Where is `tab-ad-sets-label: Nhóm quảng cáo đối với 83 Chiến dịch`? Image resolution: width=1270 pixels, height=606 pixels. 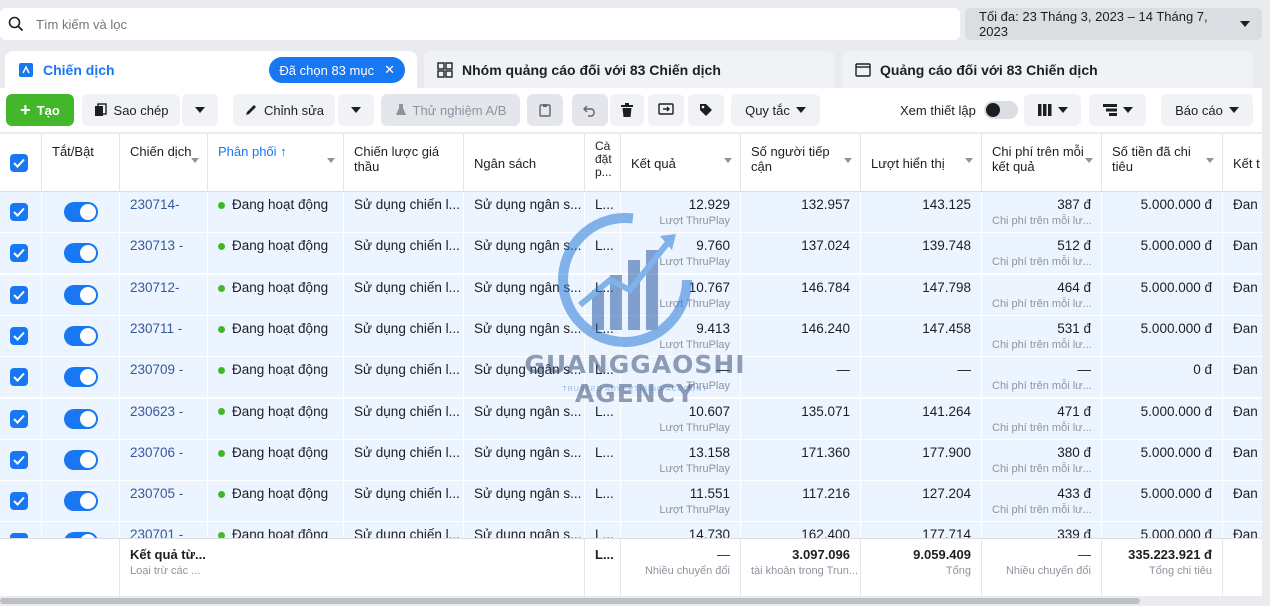
tab-ad-sets-label: Nhóm quảng cáo đối với 83 Chiến dịch is located at coordinates (591, 70).